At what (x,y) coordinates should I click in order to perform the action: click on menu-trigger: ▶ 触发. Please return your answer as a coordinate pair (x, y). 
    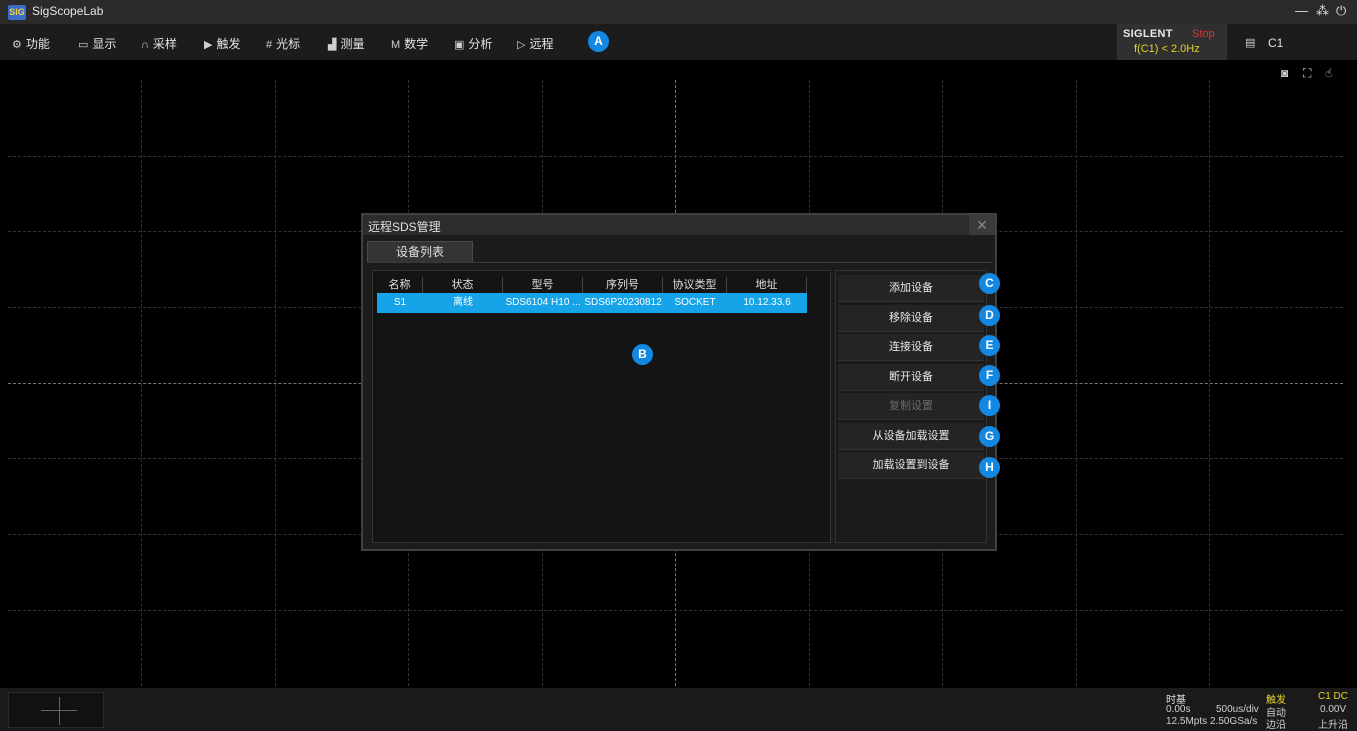
    Looking at the image, I should click on (222, 43).